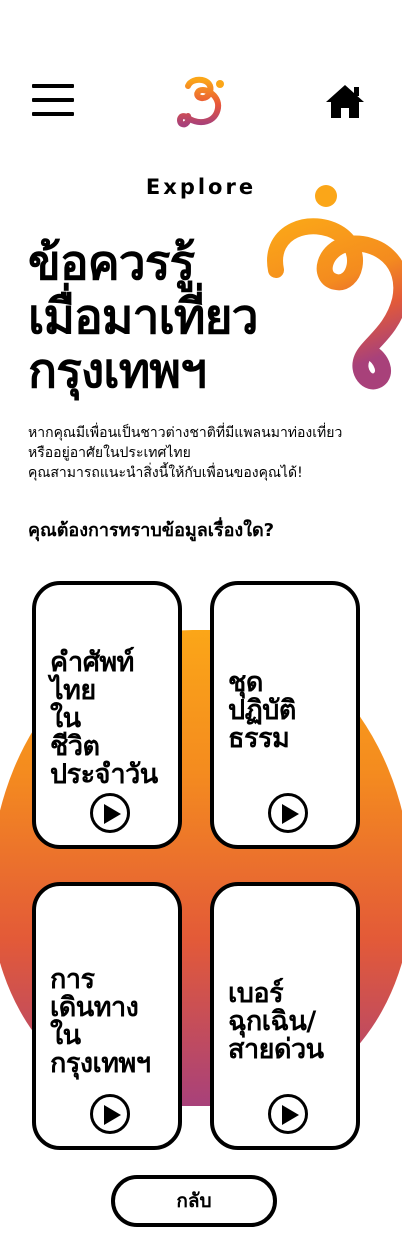  What do you see at coordinates (194, 1201) in the screenshot?
I see `back-button: กลับ` at bounding box center [194, 1201].